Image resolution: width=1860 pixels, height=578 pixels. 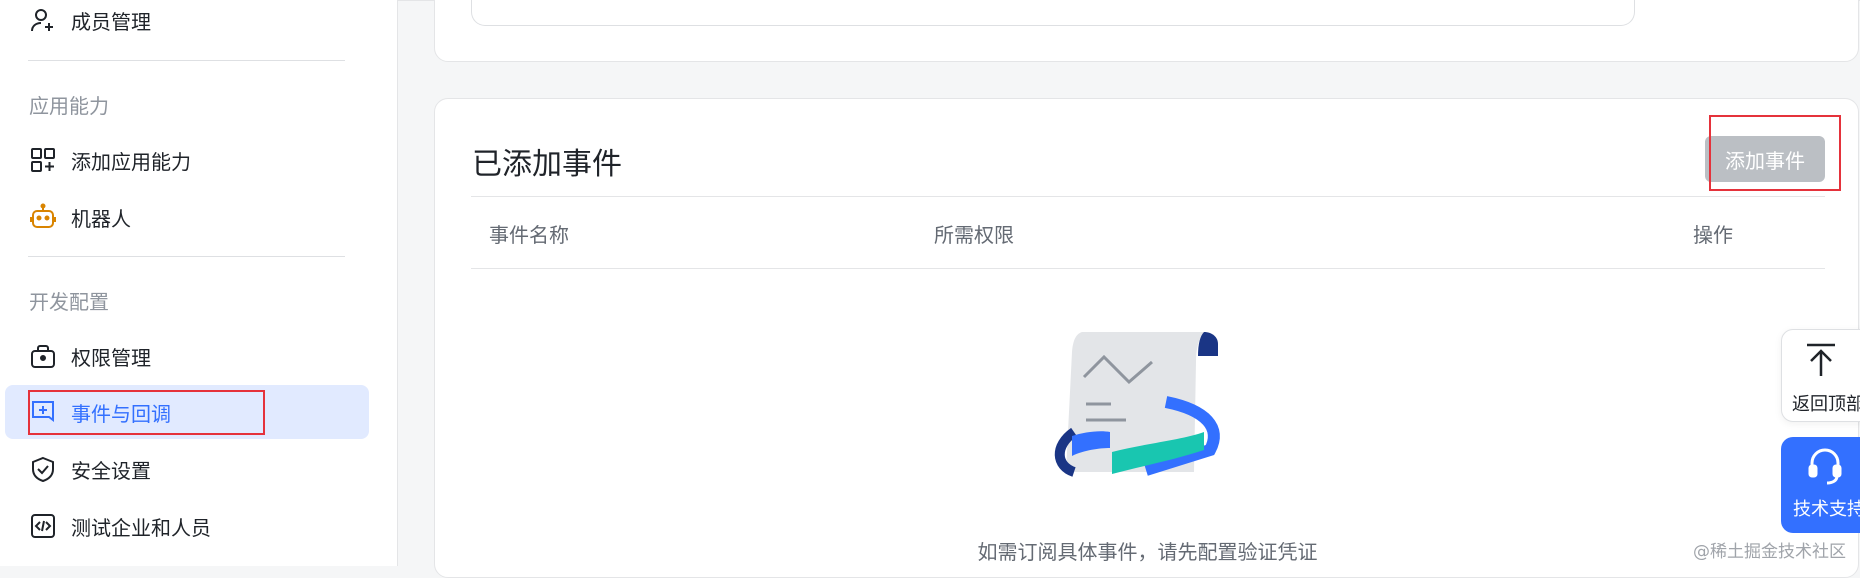 I want to click on back-to-top-button: 返回顶部, so click(x=1820, y=375).